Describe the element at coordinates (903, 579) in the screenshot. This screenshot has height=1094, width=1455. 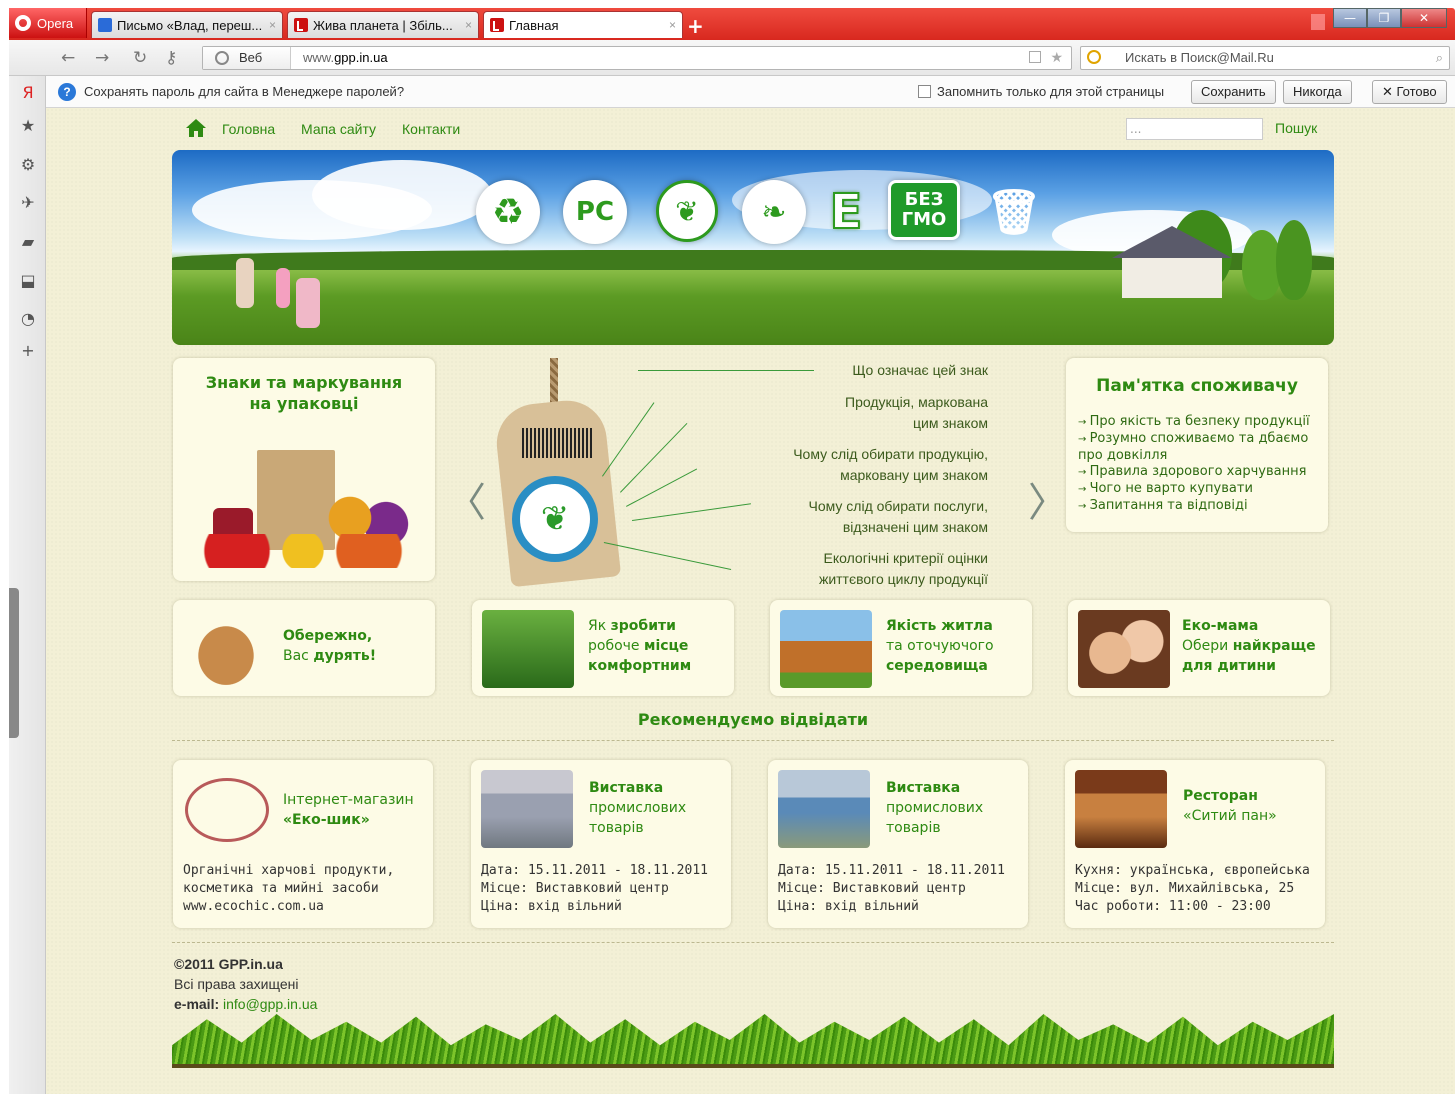
I see `tag-question-line: життєвого циклу продукції` at that location.